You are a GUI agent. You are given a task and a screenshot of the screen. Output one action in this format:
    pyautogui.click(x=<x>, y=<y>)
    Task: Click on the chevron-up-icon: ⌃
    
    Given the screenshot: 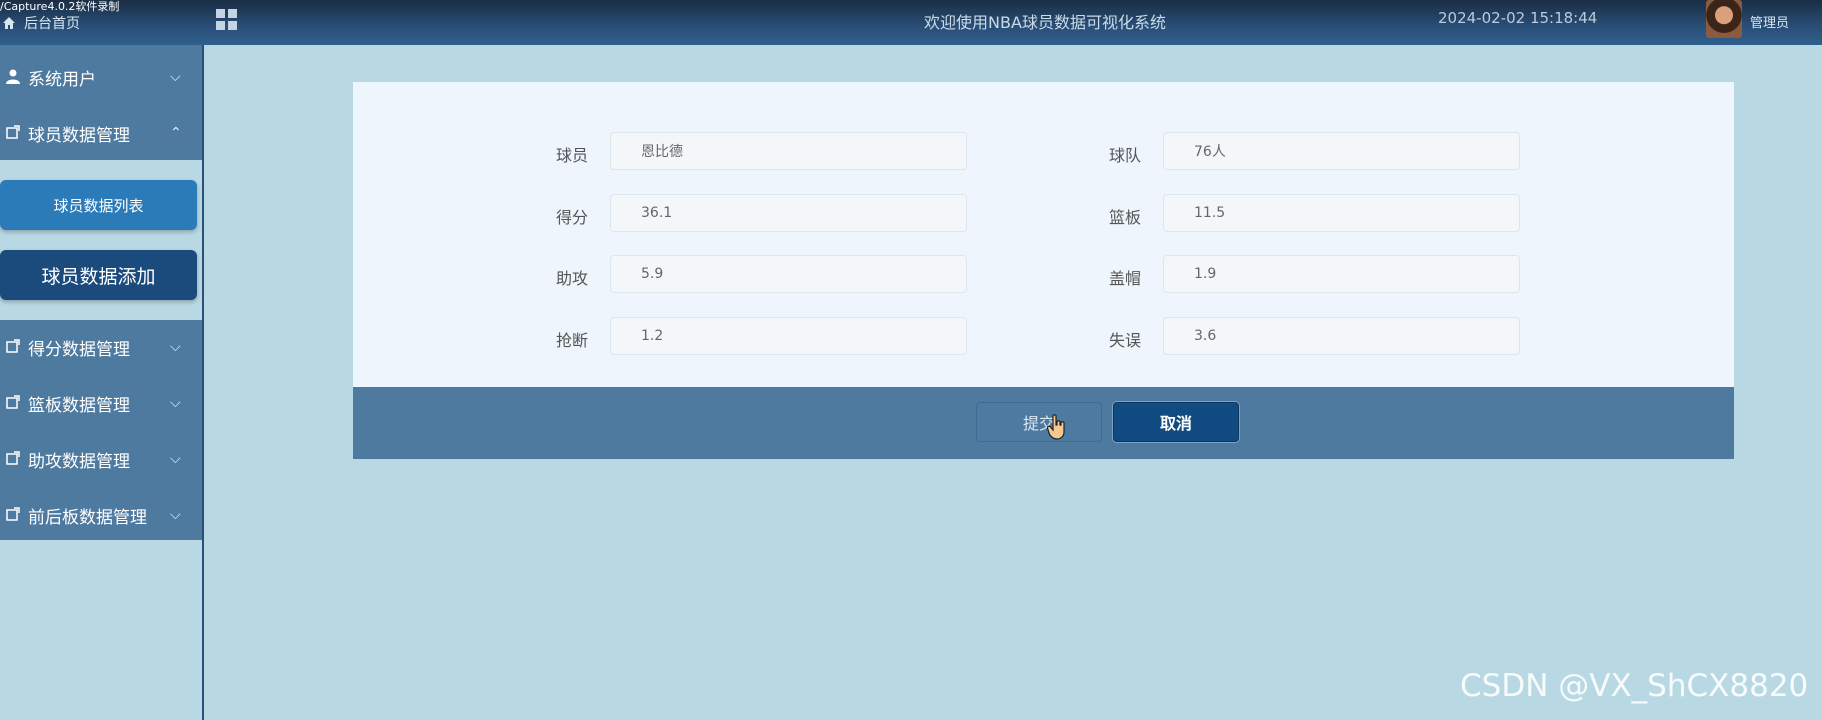 What is the action you would take?
    pyautogui.click(x=176, y=133)
    